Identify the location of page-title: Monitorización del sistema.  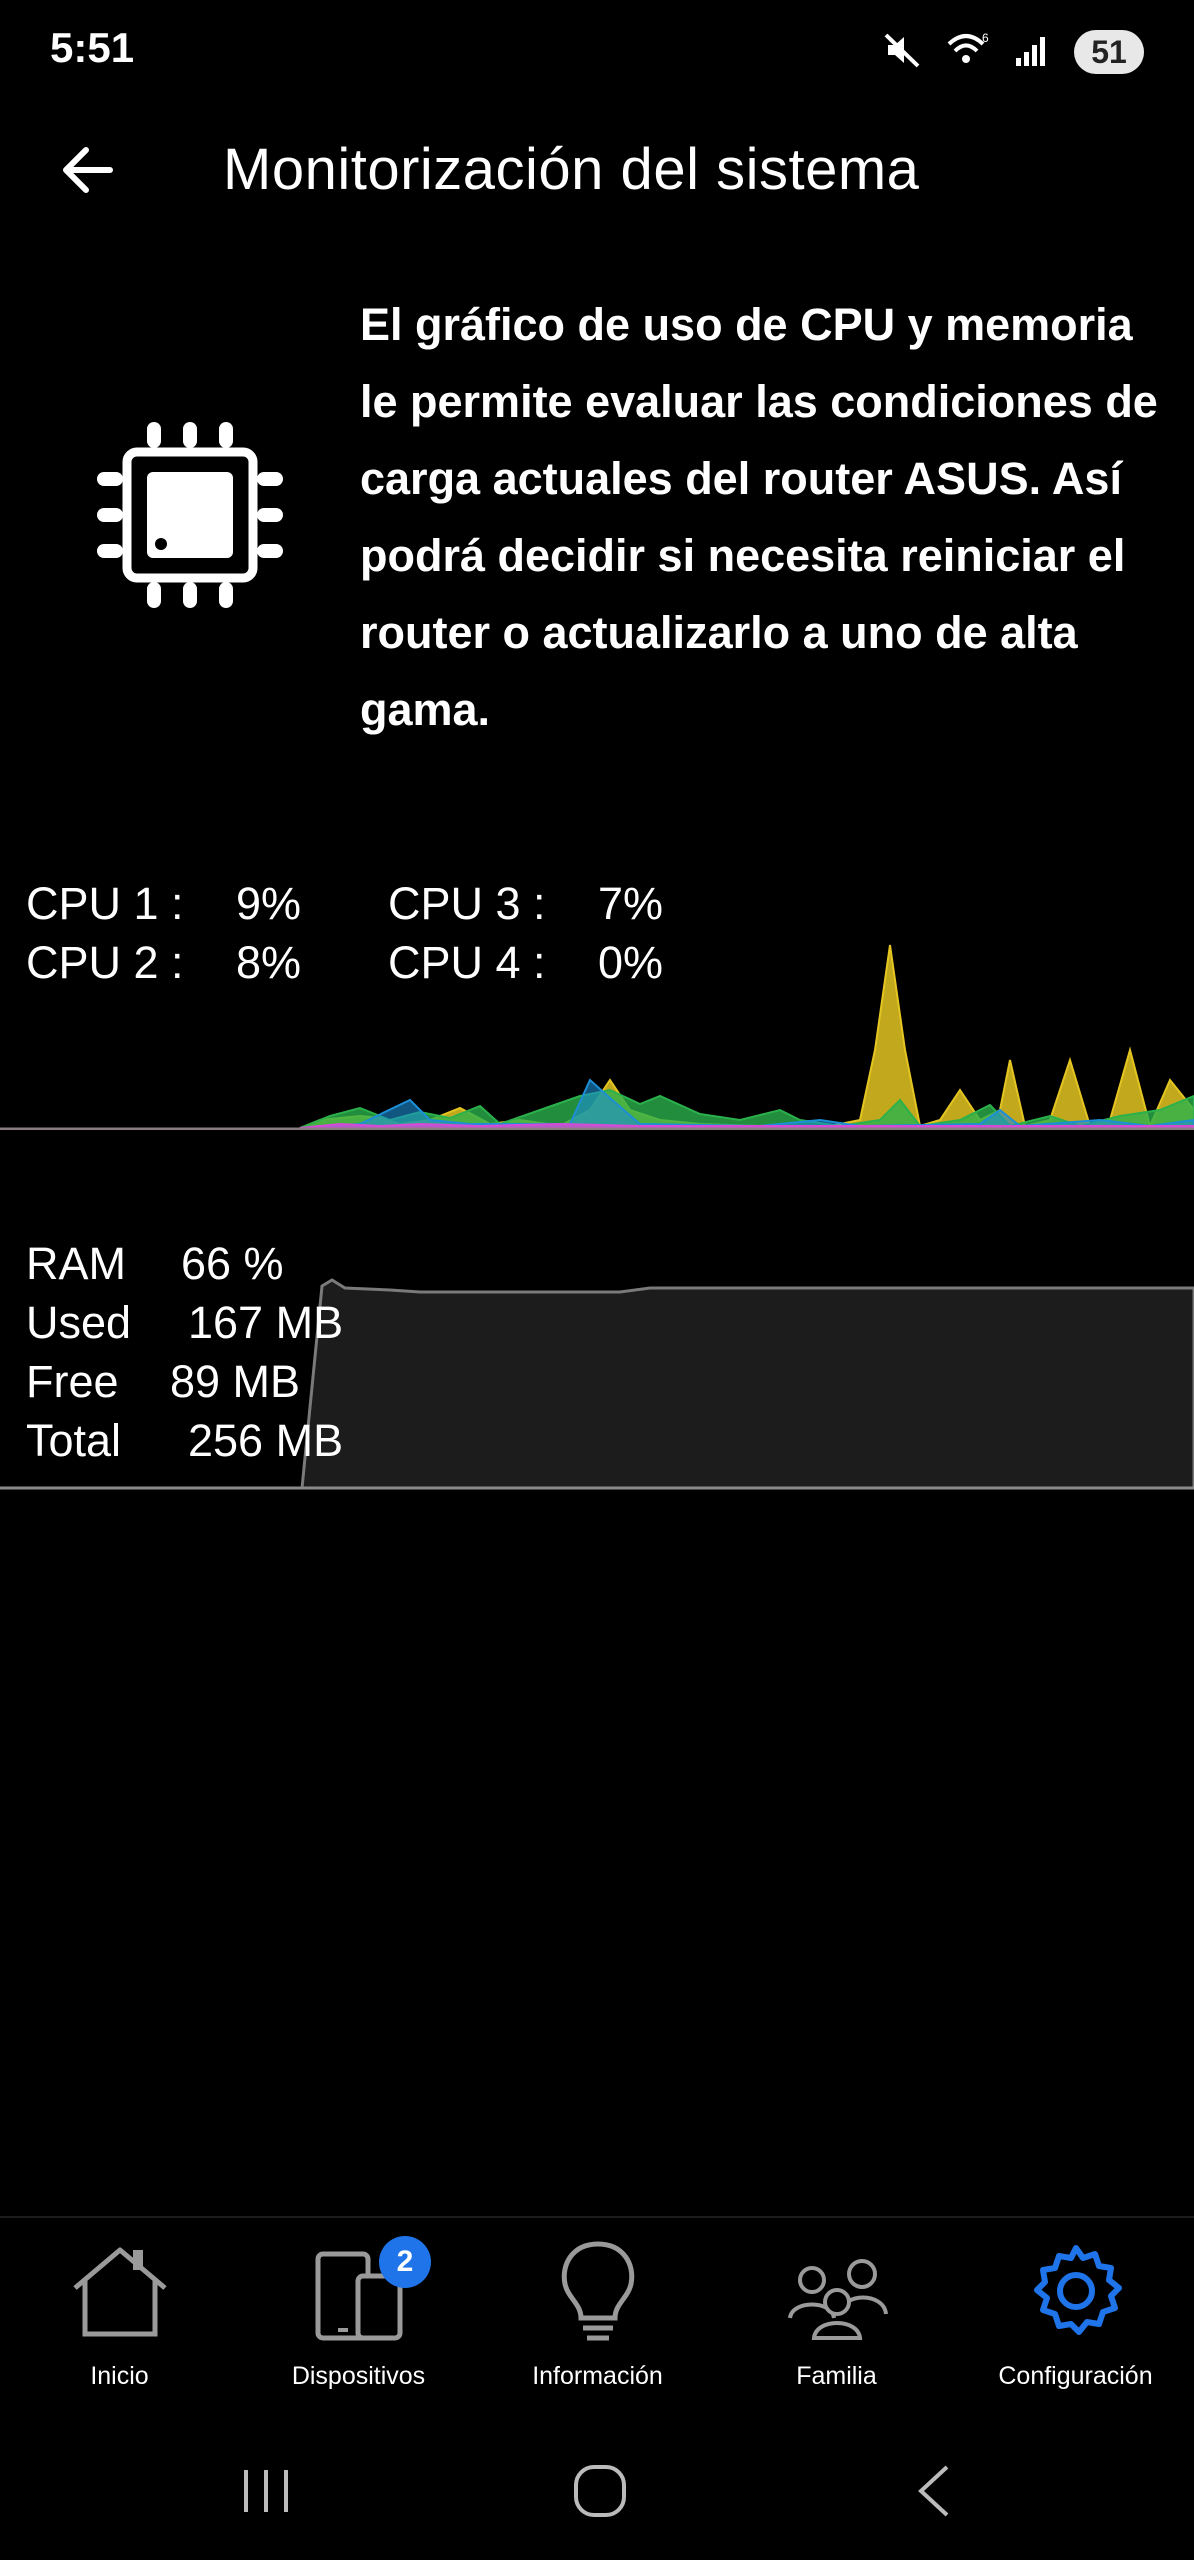
(571, 169).